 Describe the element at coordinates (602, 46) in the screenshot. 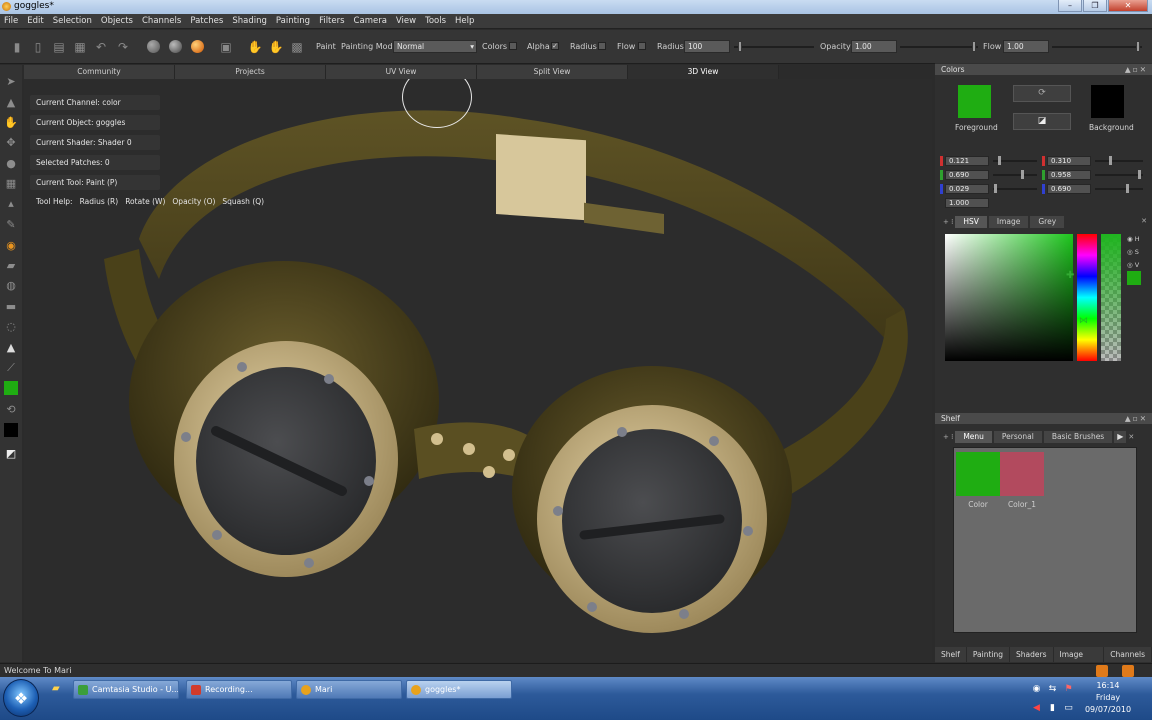

I see `radius-checkbox` at that location.